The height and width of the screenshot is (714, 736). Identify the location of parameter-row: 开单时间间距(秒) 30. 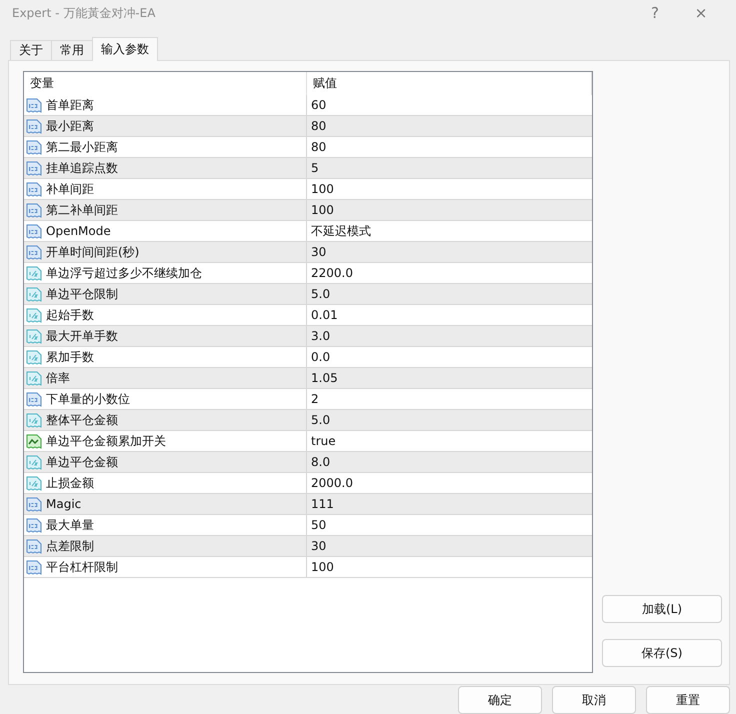
(308, 252).